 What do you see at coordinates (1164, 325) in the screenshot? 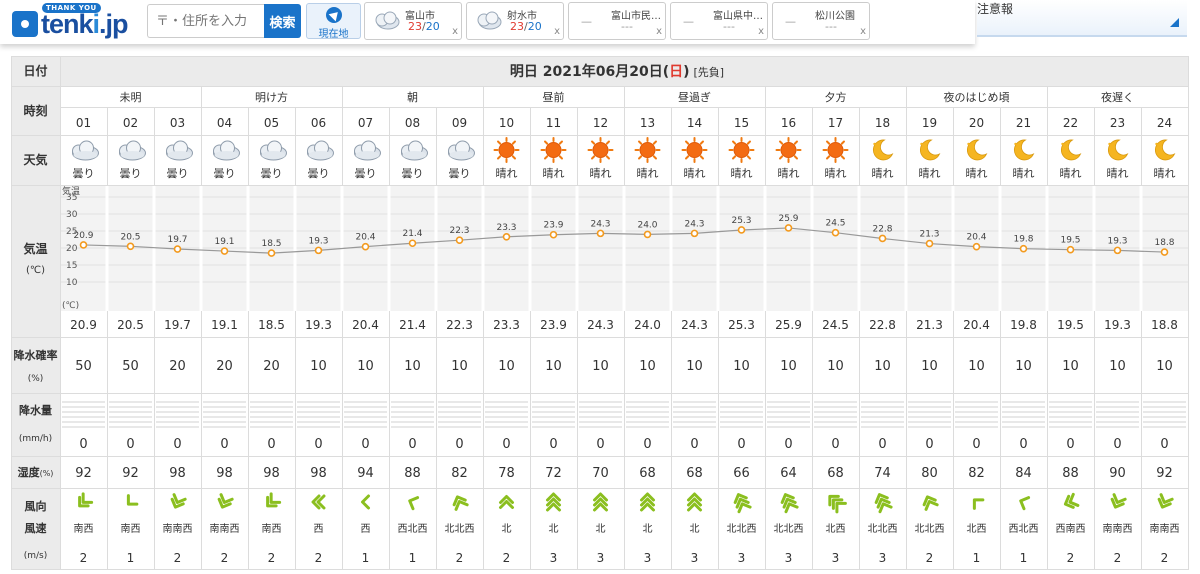
I see `temp-value: 18.8` at bounding box center [1164, 325].